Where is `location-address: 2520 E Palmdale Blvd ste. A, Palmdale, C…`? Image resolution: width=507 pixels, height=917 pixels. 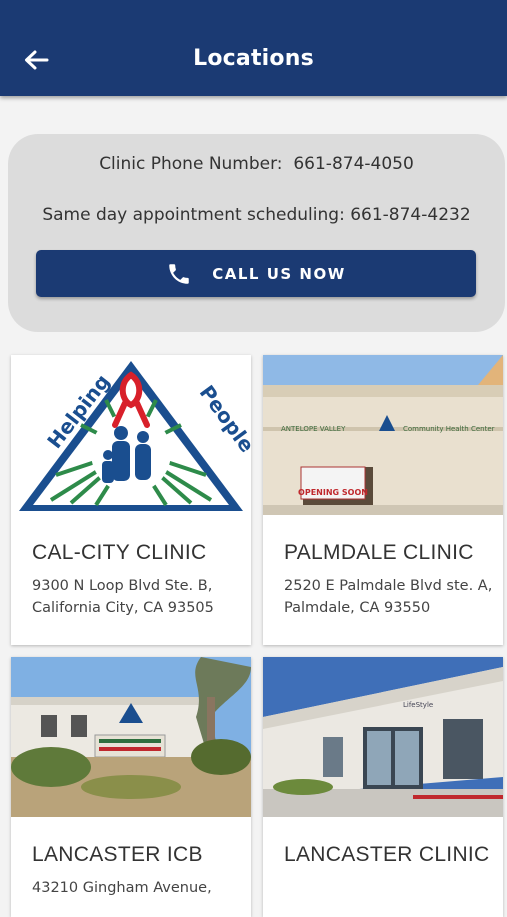 location-address: 2520 E Palmdale Blvd ste. A, Palmdale, C… is located at coordinates (388, 597).